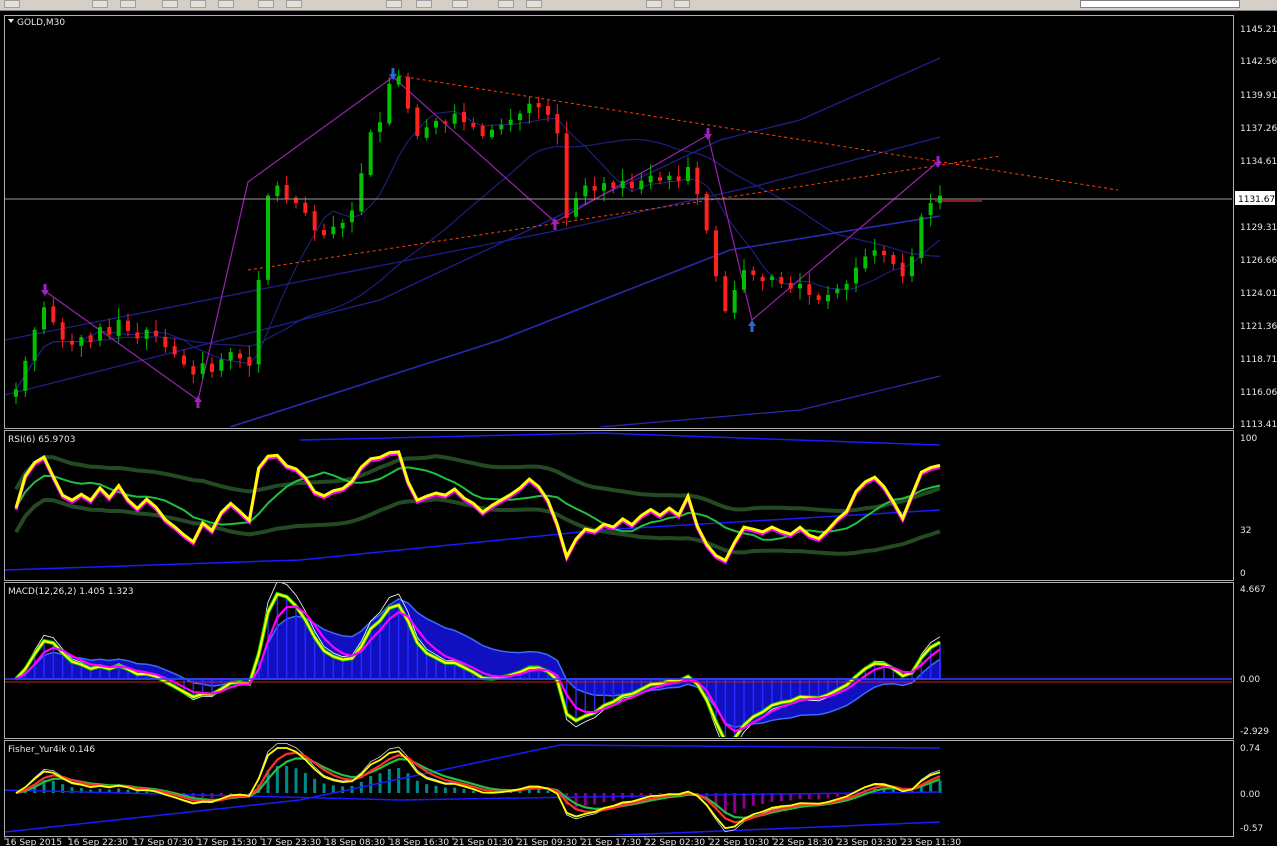 This screenshot has height=846, width=1277. Describe the element at coordinates (100, 4) in the screenshot. I see `folder-icon` at that location.